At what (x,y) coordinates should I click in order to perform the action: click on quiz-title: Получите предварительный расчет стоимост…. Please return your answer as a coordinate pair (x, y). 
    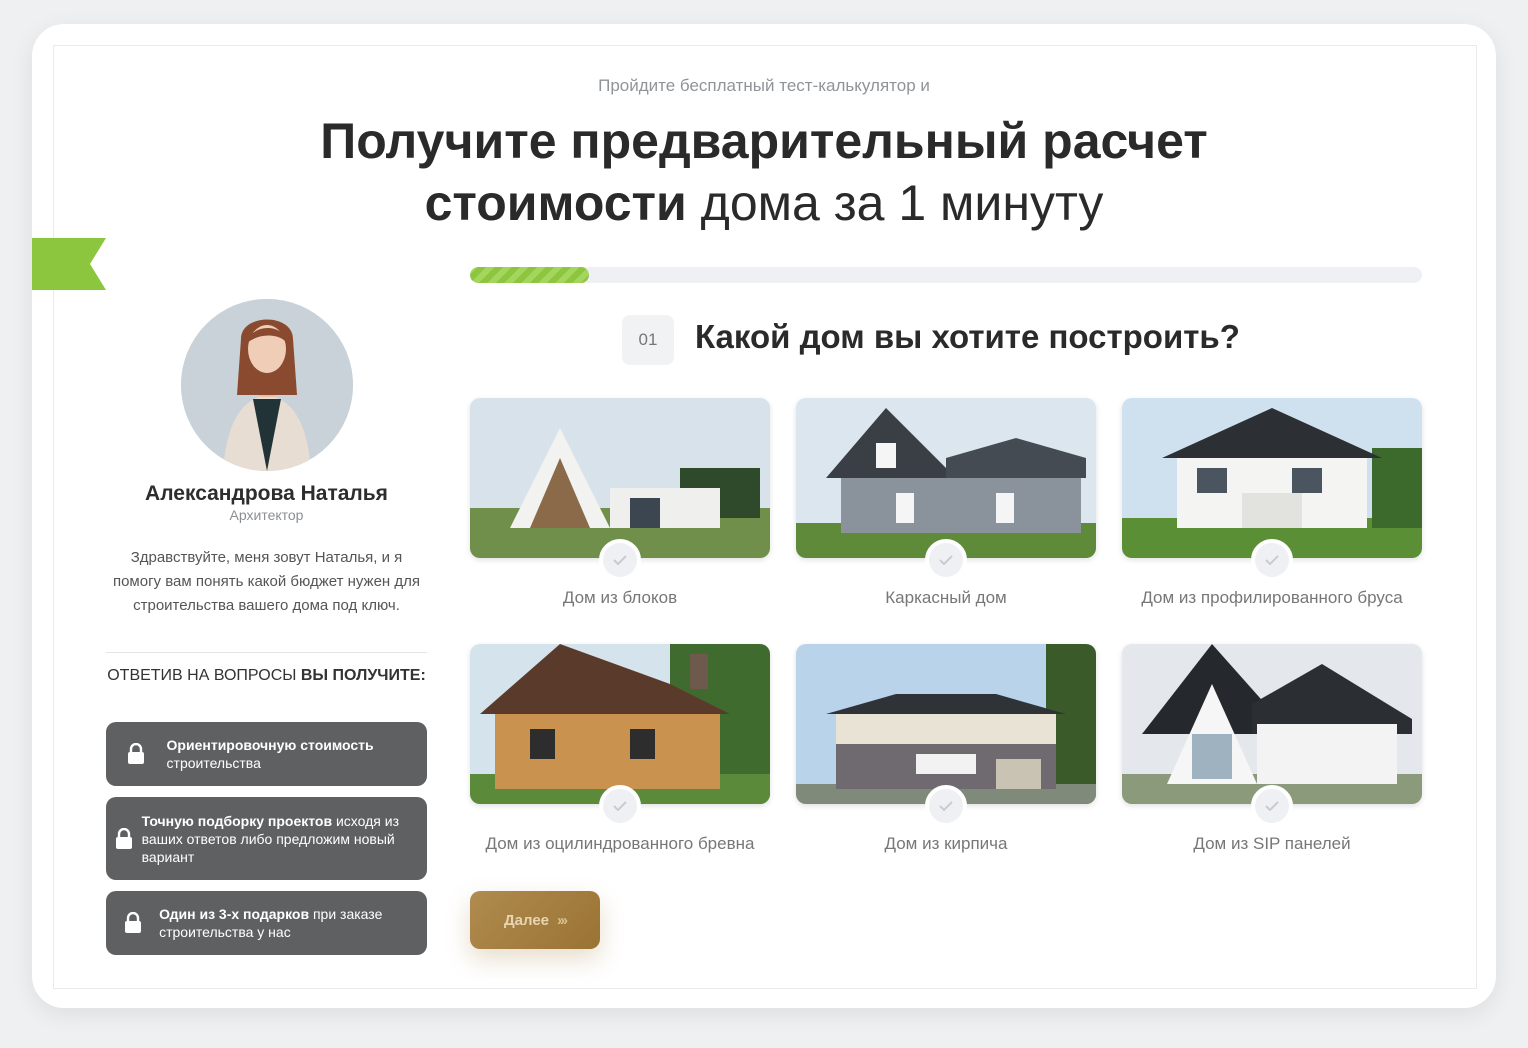
    Looking at the image, I should click on (764, 172).